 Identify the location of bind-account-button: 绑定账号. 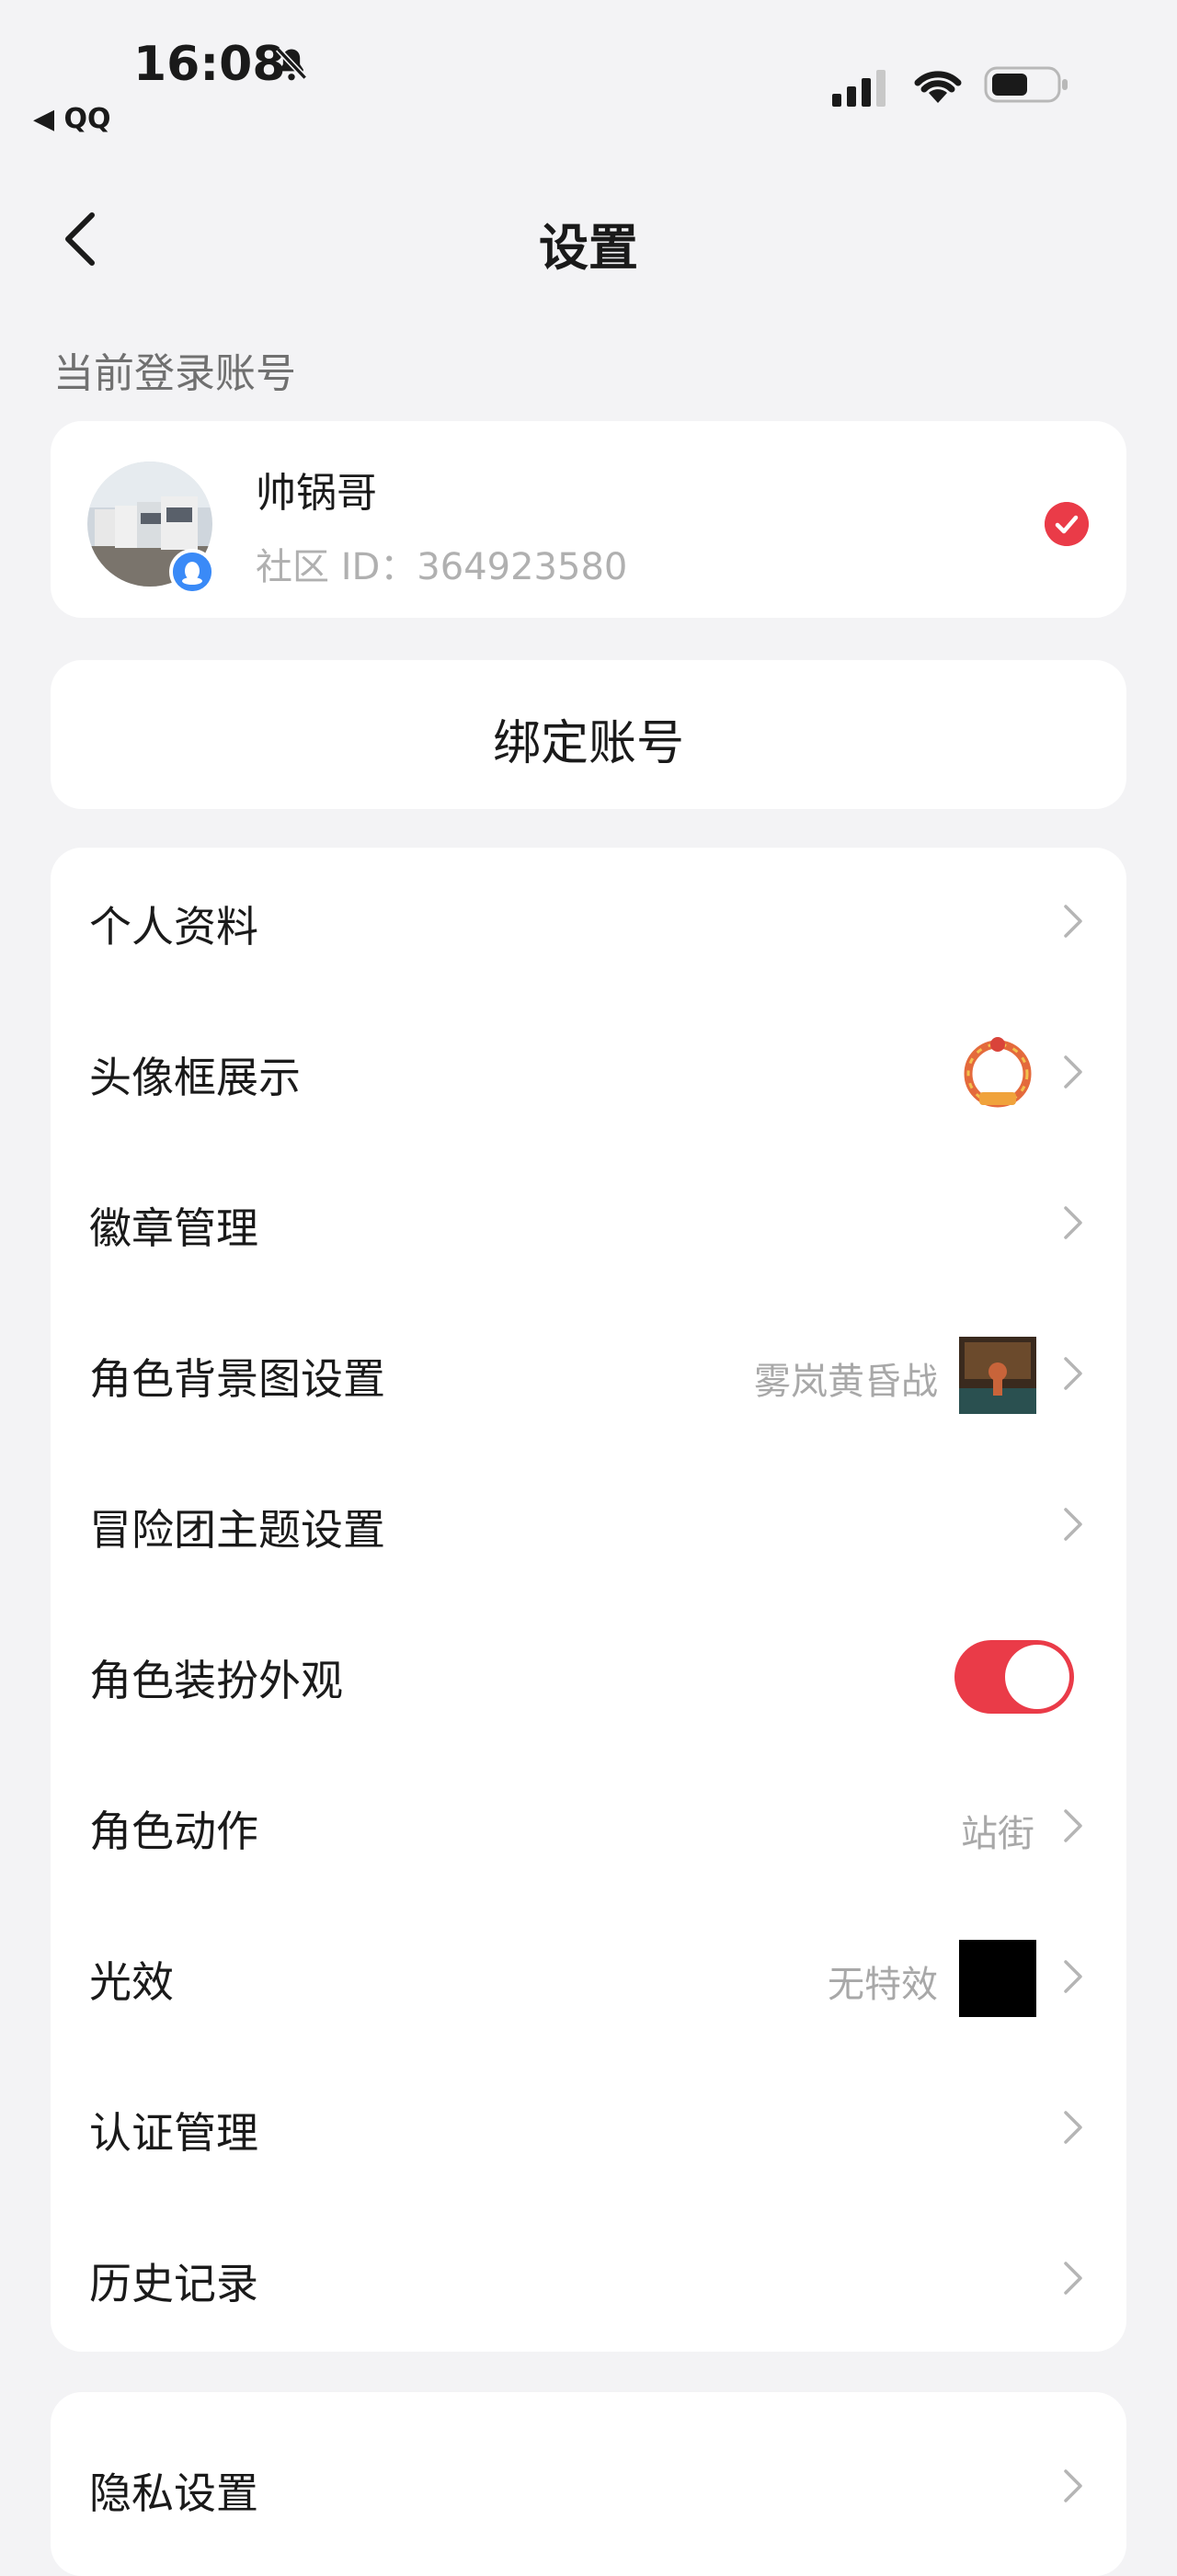
(588, 734).